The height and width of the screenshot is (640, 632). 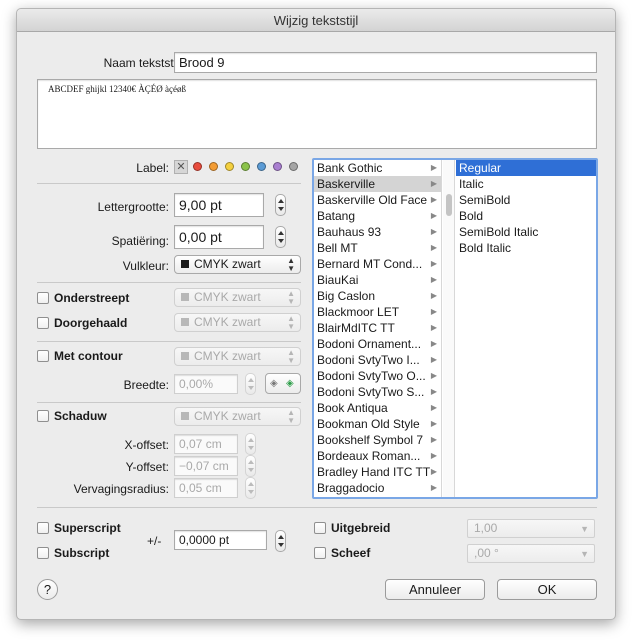 I want to click on offset-input: 0,0000 pt, so click(x=220, y=540).